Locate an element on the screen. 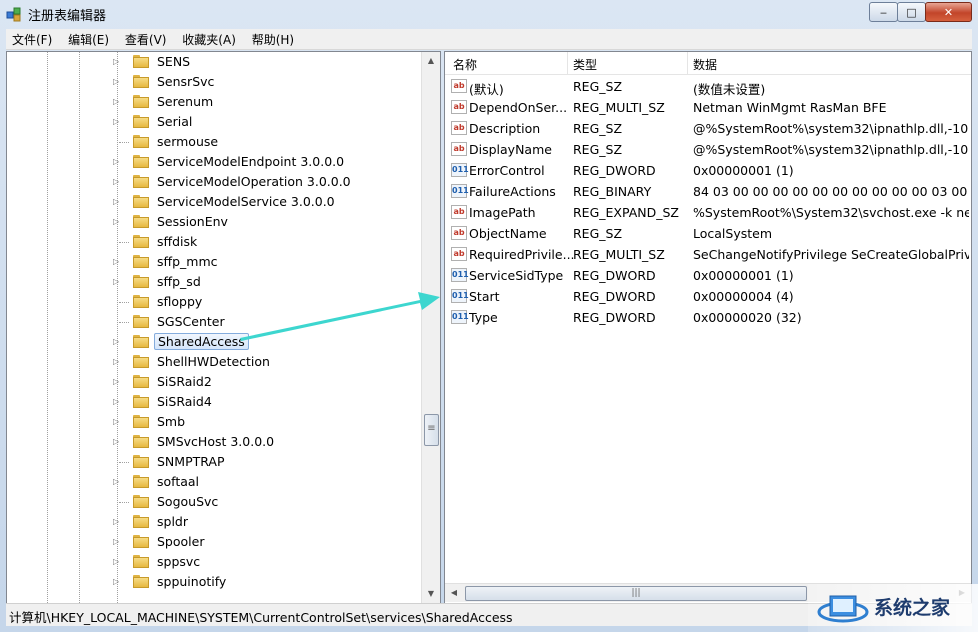  title-bar: 注册表编辑器 ‒ □ ✕ is located at coordinates (489, 14).